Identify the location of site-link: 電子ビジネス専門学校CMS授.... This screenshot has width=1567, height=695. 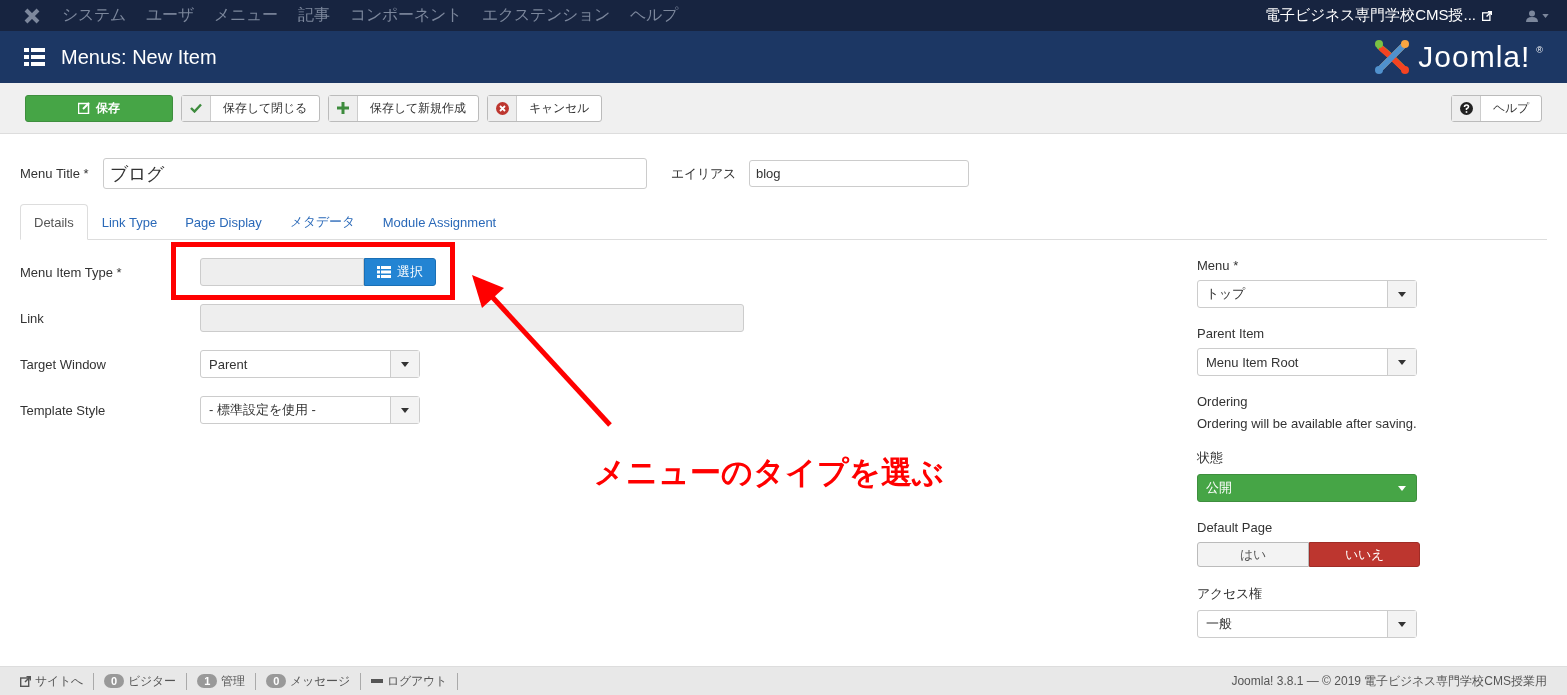
(1370, 15).